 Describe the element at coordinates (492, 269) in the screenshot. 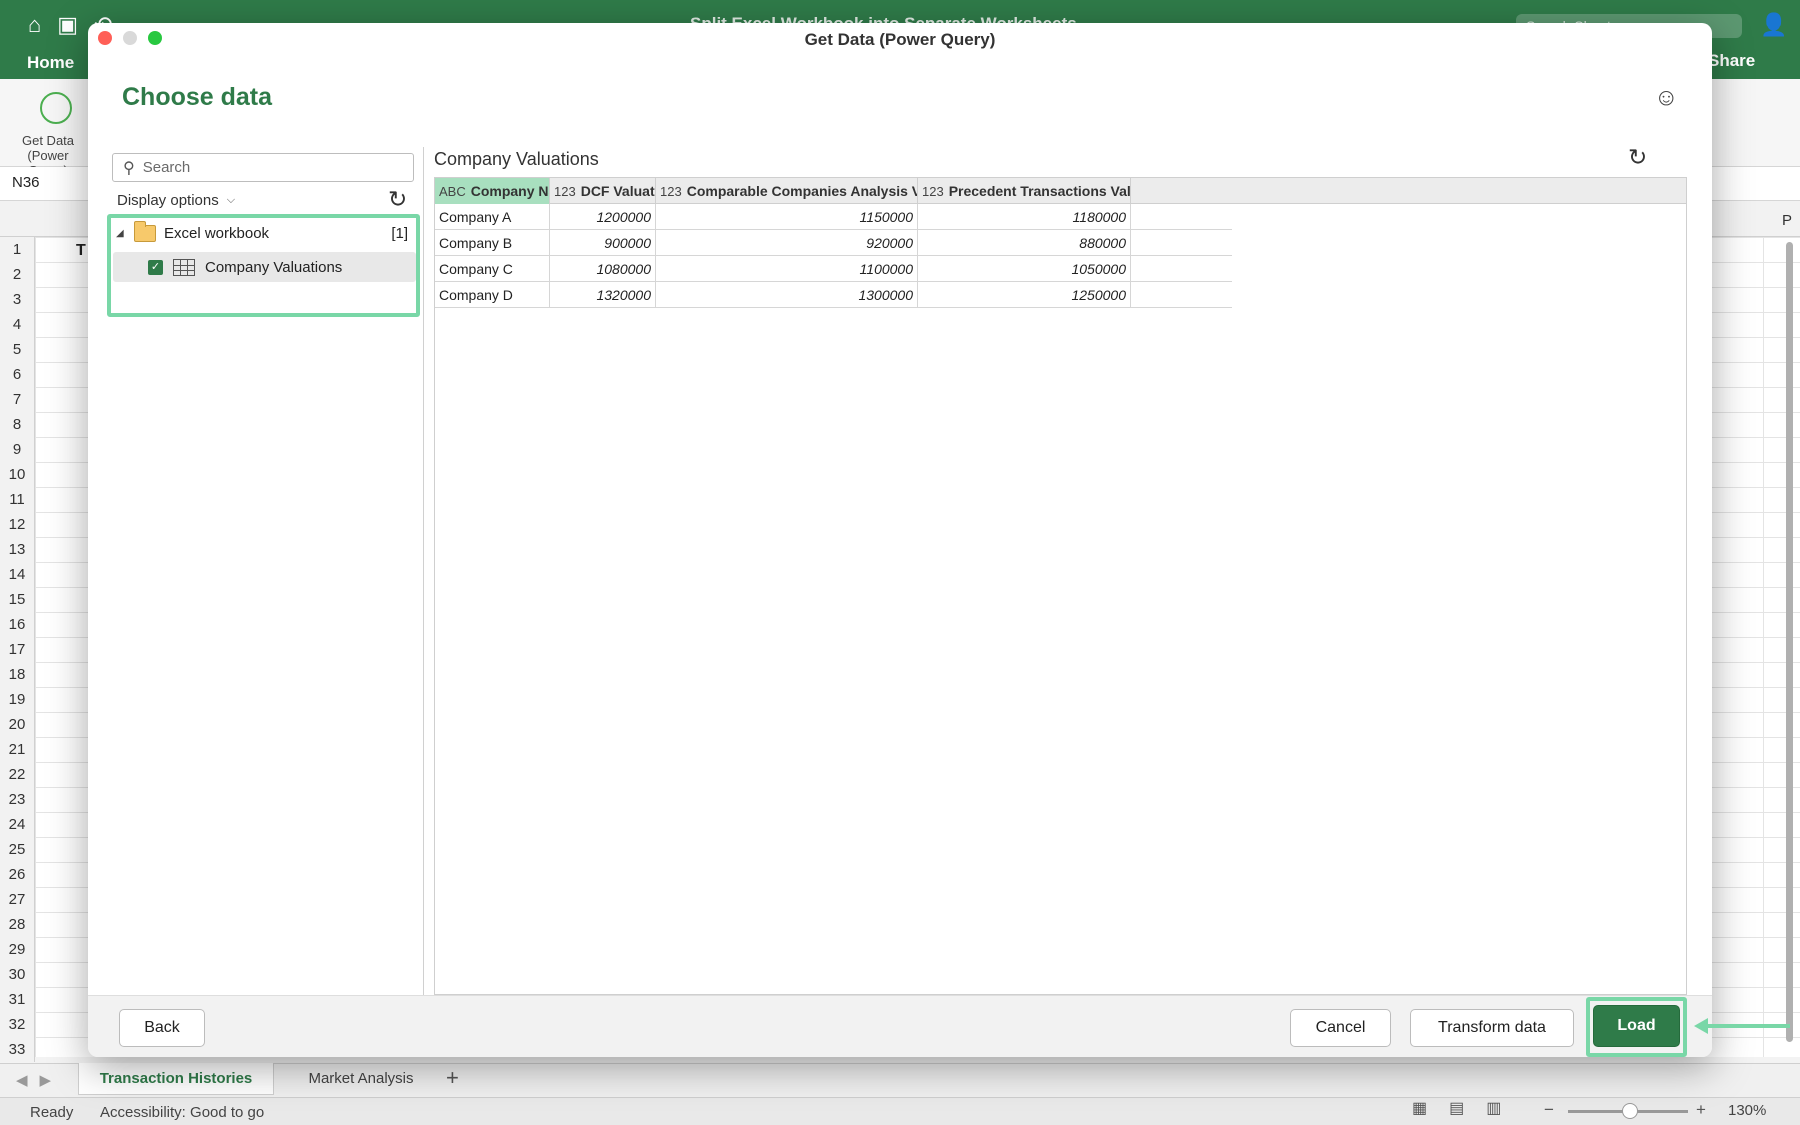

I see `table-cell: Company C` at that location.